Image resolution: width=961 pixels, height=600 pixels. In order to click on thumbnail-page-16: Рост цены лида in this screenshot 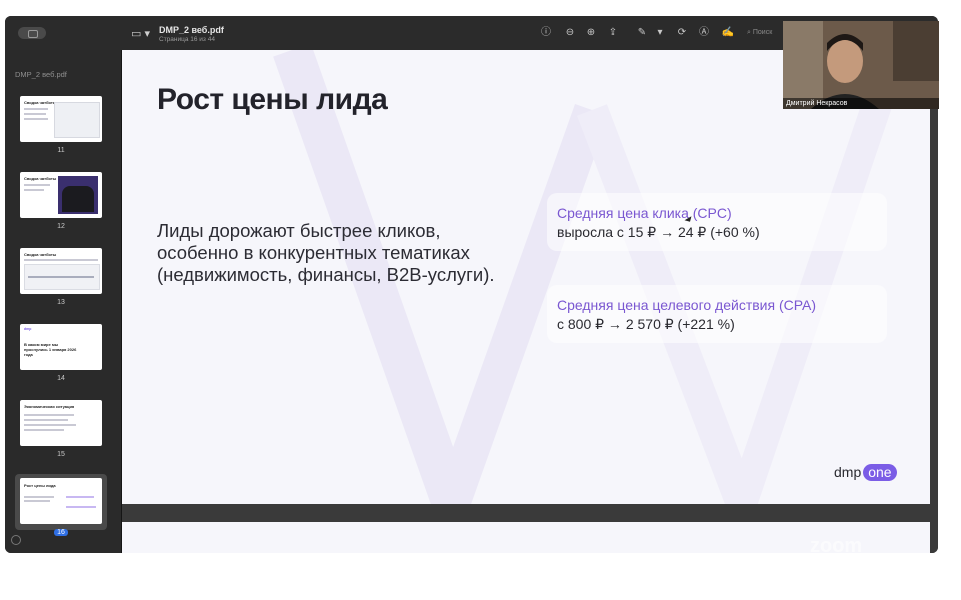, I will do `click(61, 501)`.